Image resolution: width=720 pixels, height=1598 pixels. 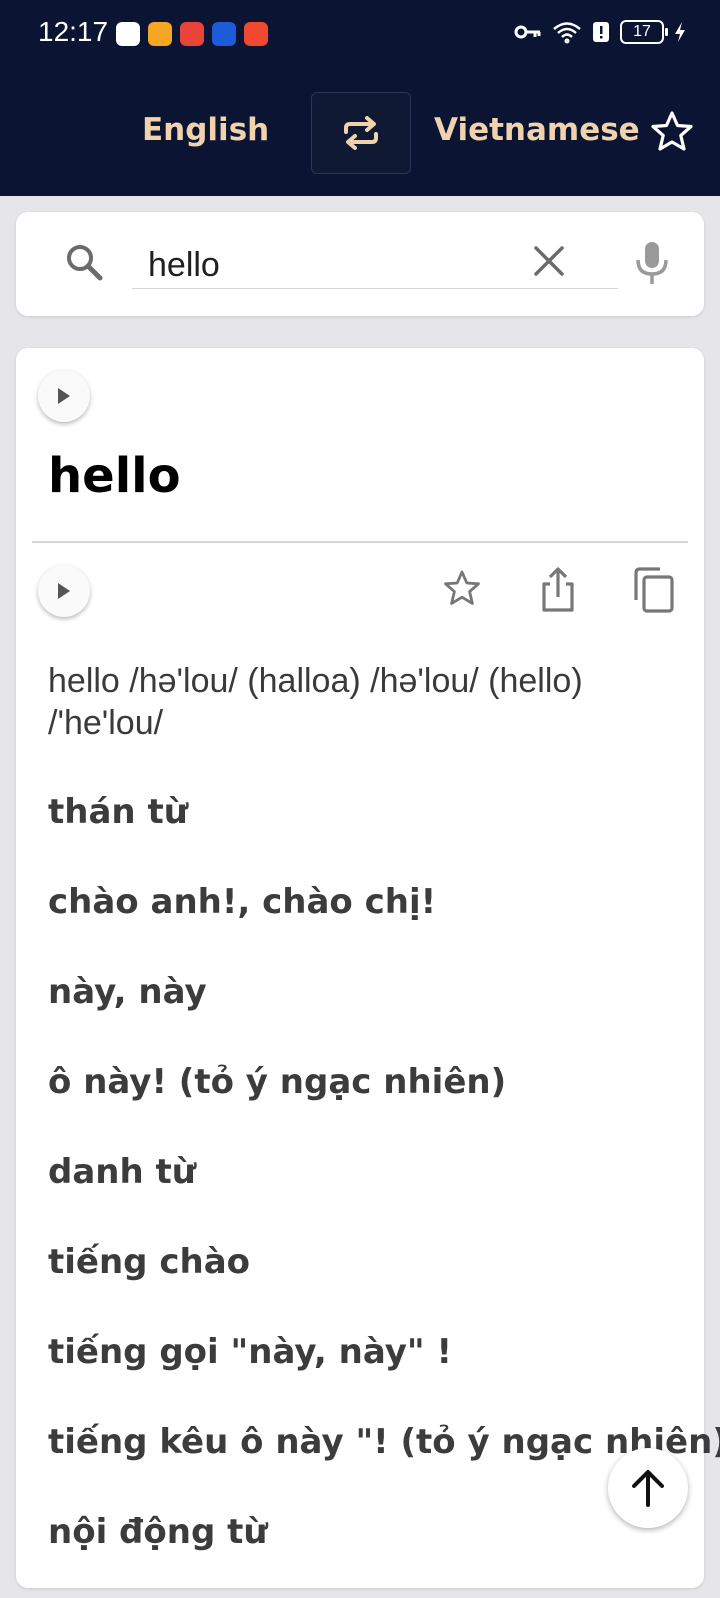 I want to click on notification-icons, so click(x=192, y=34).